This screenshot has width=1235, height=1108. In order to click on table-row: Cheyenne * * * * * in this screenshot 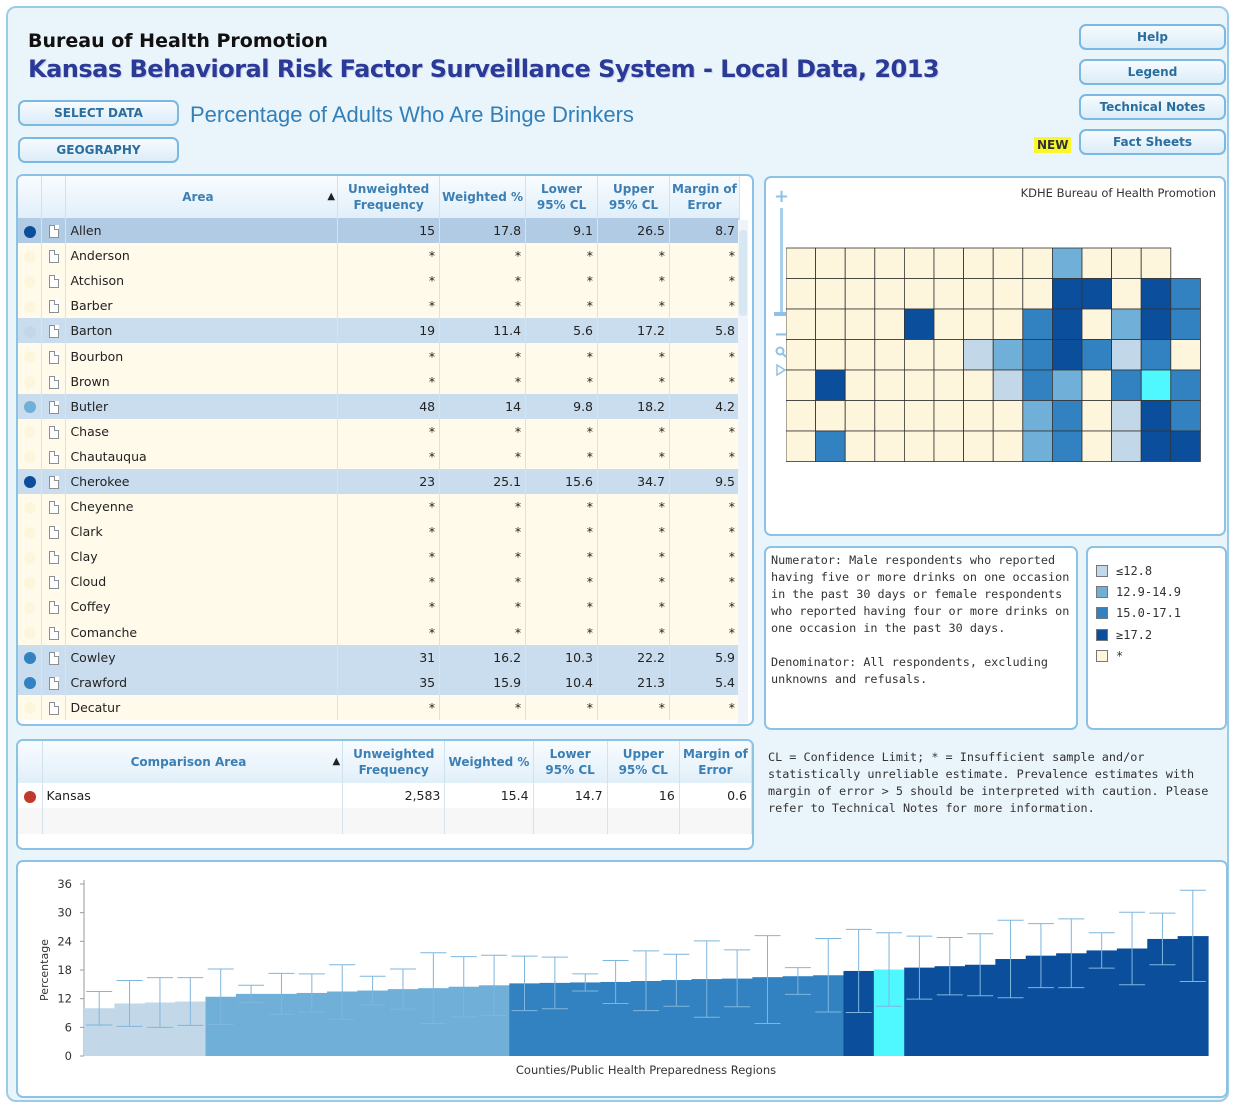, I will do `click(379, 507)`.